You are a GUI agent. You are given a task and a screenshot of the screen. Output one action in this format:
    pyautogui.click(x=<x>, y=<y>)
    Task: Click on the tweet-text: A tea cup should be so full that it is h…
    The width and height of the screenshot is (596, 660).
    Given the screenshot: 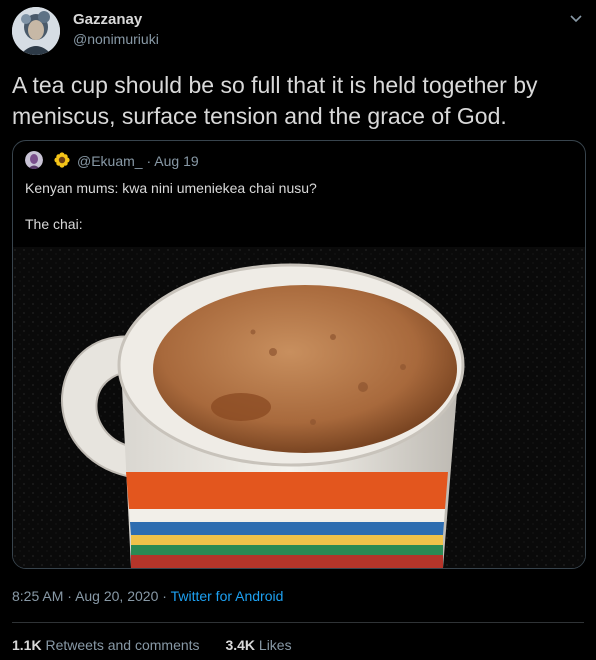 What is the action you would take?
    pyautogui.click(x=275, y=100)
    